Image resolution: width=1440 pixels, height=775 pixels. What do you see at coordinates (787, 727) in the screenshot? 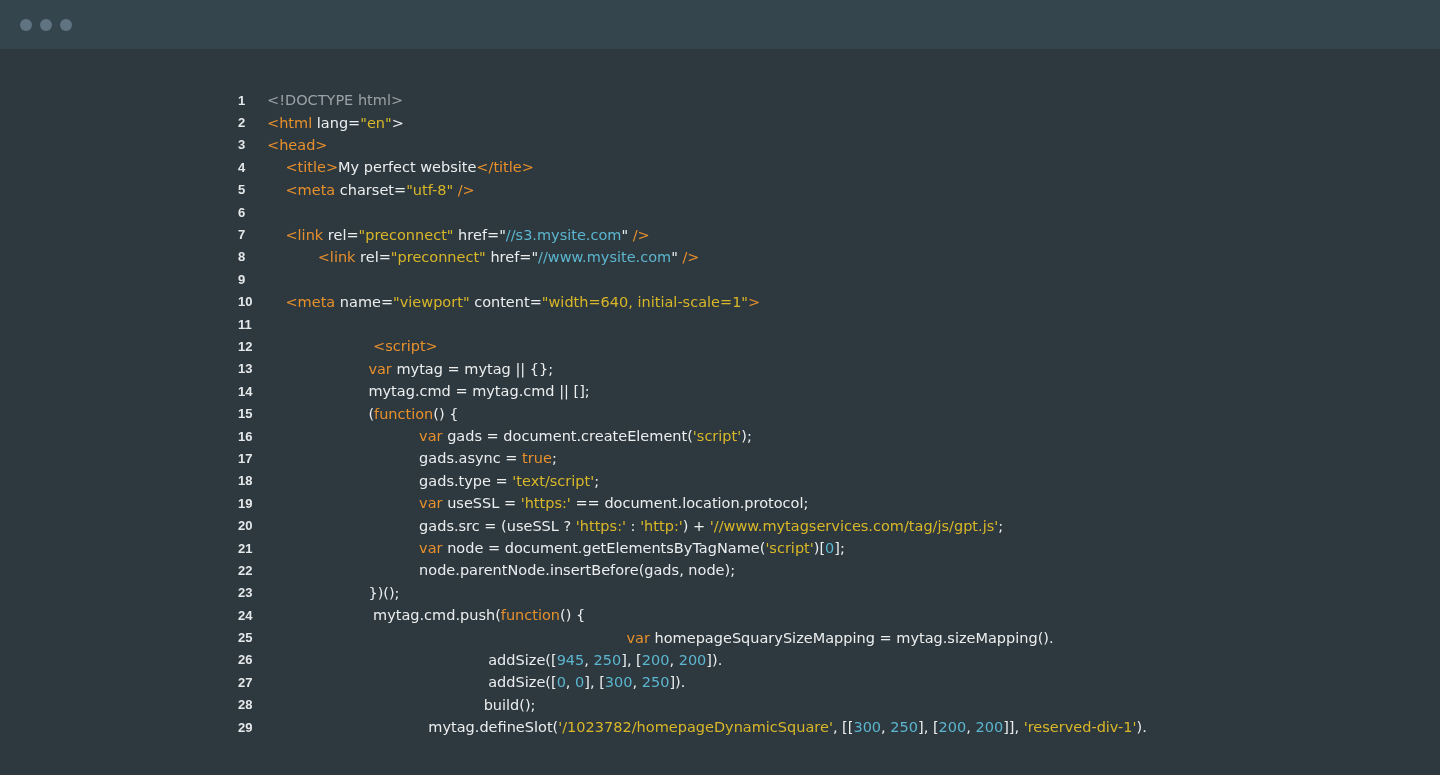
I see `code-line: mytag.defineSlot('/1023782/homepageDynamicSquare', [[300, 250], [200, 200]], 'reserved-div-1').` at bounding box center [787, 727].